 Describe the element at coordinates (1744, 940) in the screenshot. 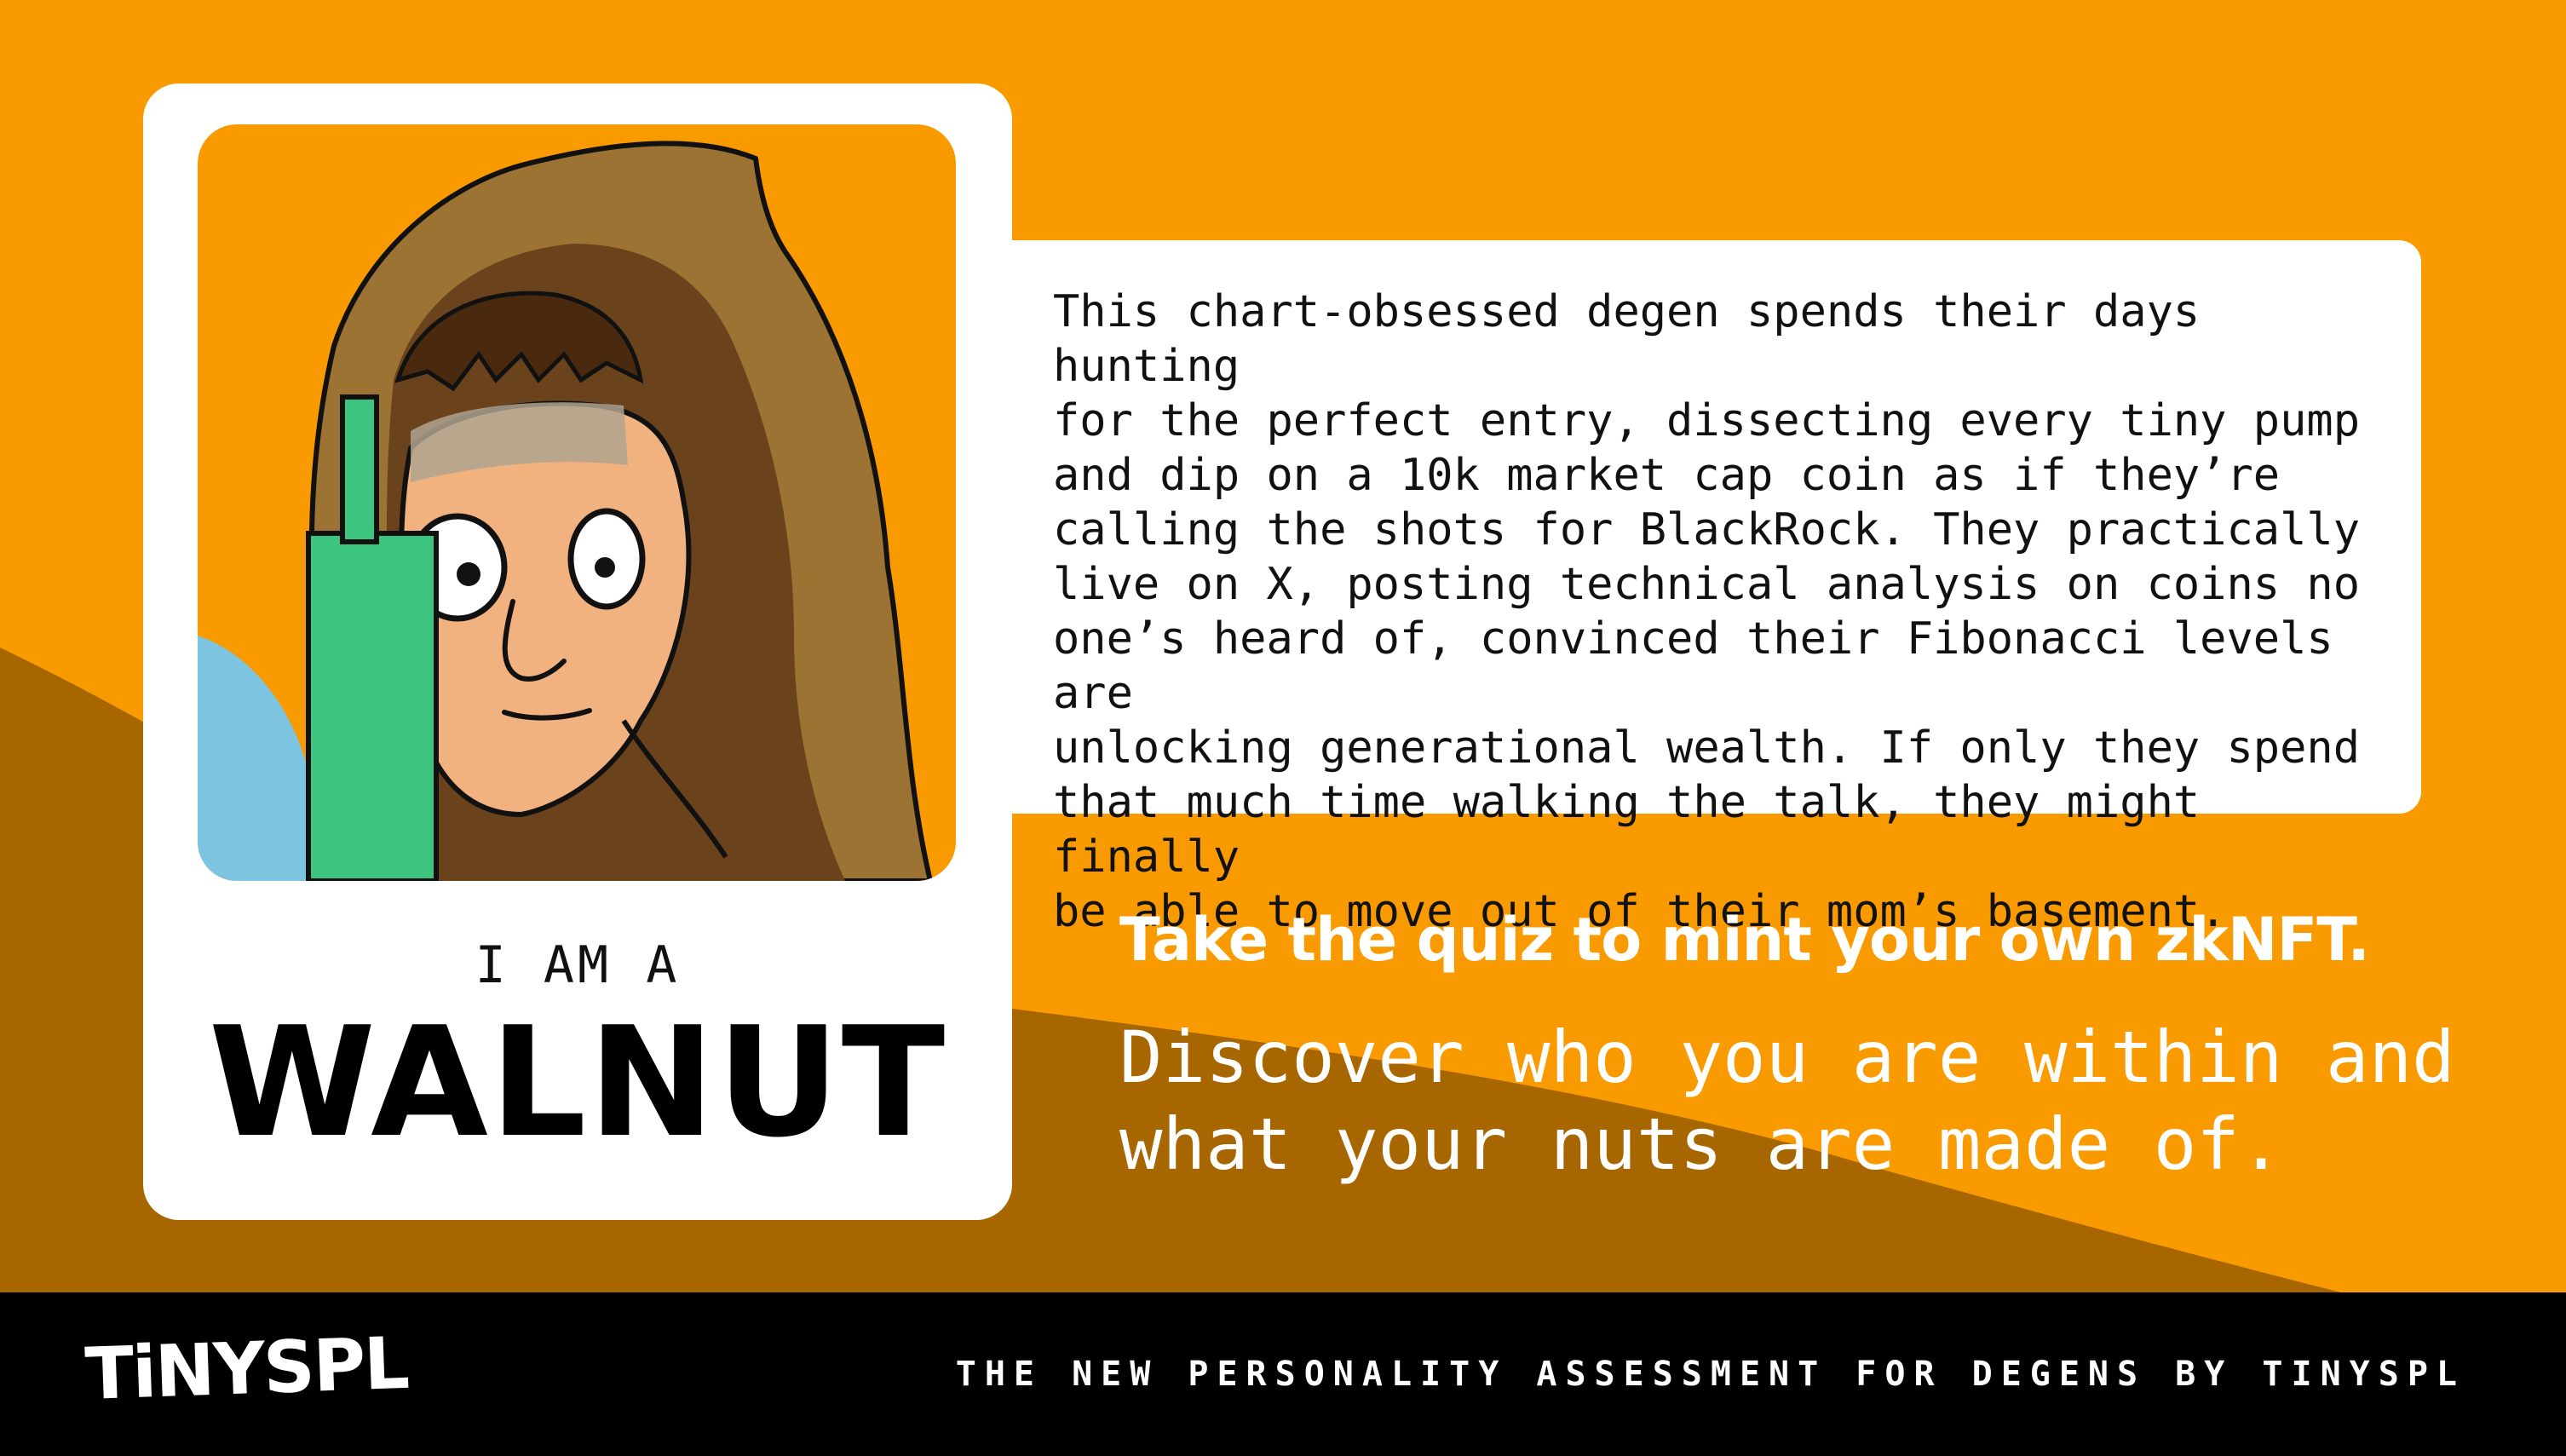

I see `cta-heading: Take the quiz to mint your own zkNFT.` at that location.